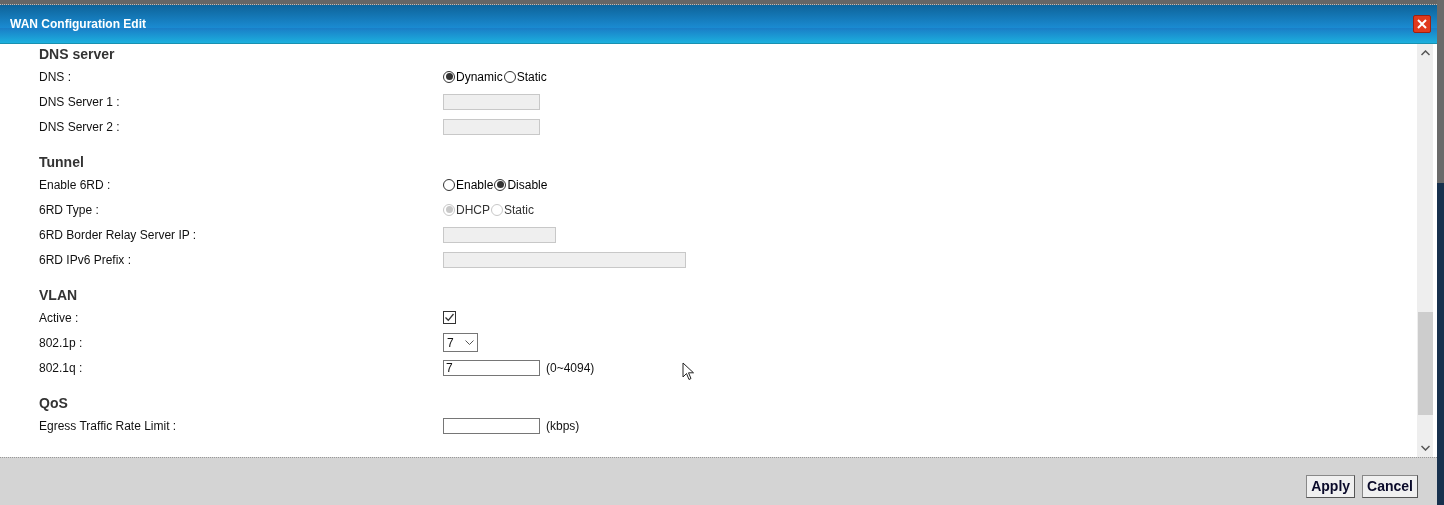 The image size is (1444, 505). Describe the element at coordinates (1425, 250) in the screenshot. I see `scrollbar` at that location.